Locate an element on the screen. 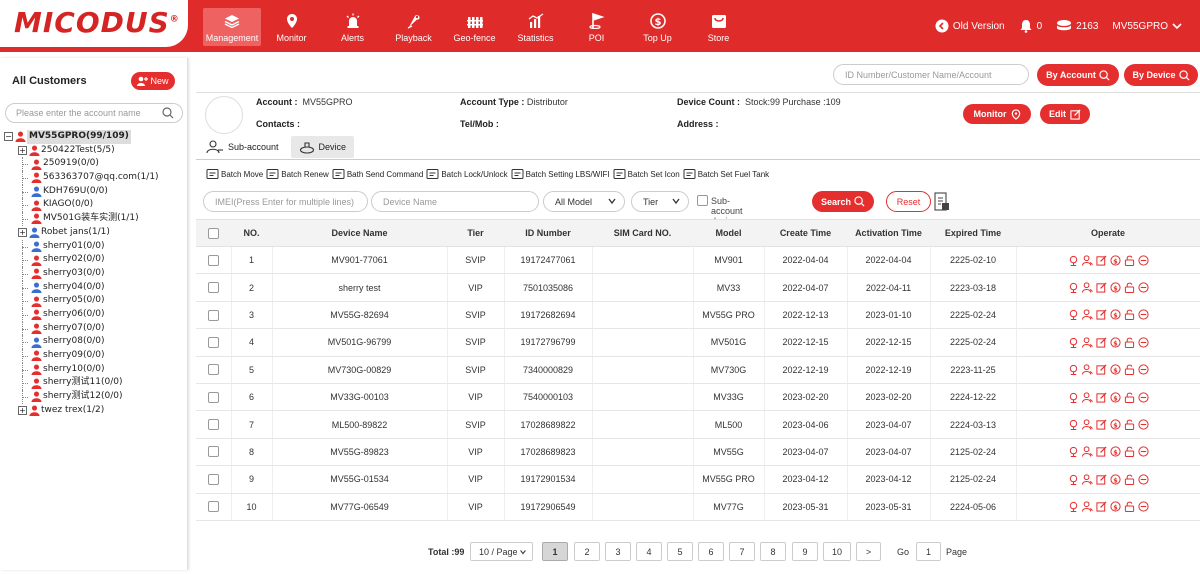  reset-button: Reset is located at coordinates (908, 201).